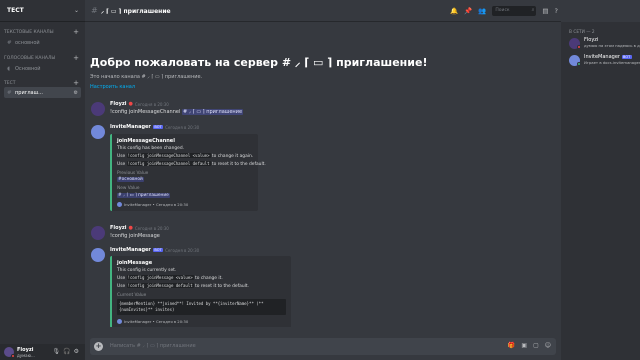 The image size is (640, 360). Describe the element at coordinates (132, 295) in the screenshot. I see `field-name: Current Value` at that location.